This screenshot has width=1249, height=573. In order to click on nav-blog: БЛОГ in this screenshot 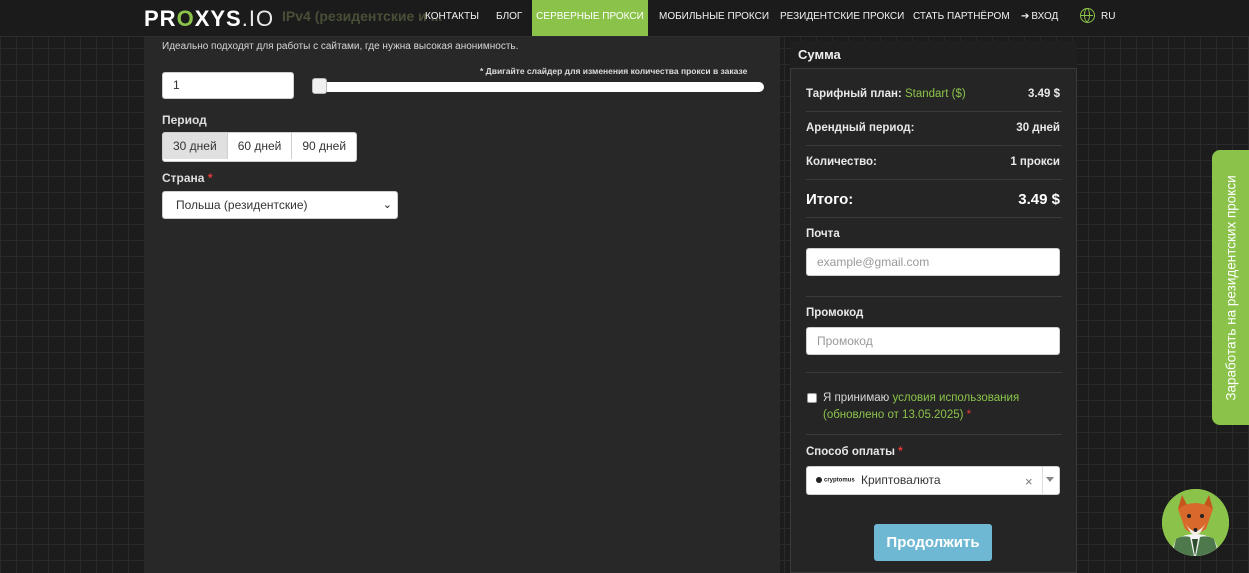, I will do `click(509, 18)`.